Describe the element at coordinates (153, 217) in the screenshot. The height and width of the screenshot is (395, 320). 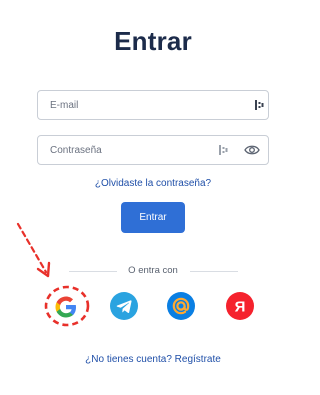
I see `login-button: Entrar` at that location.